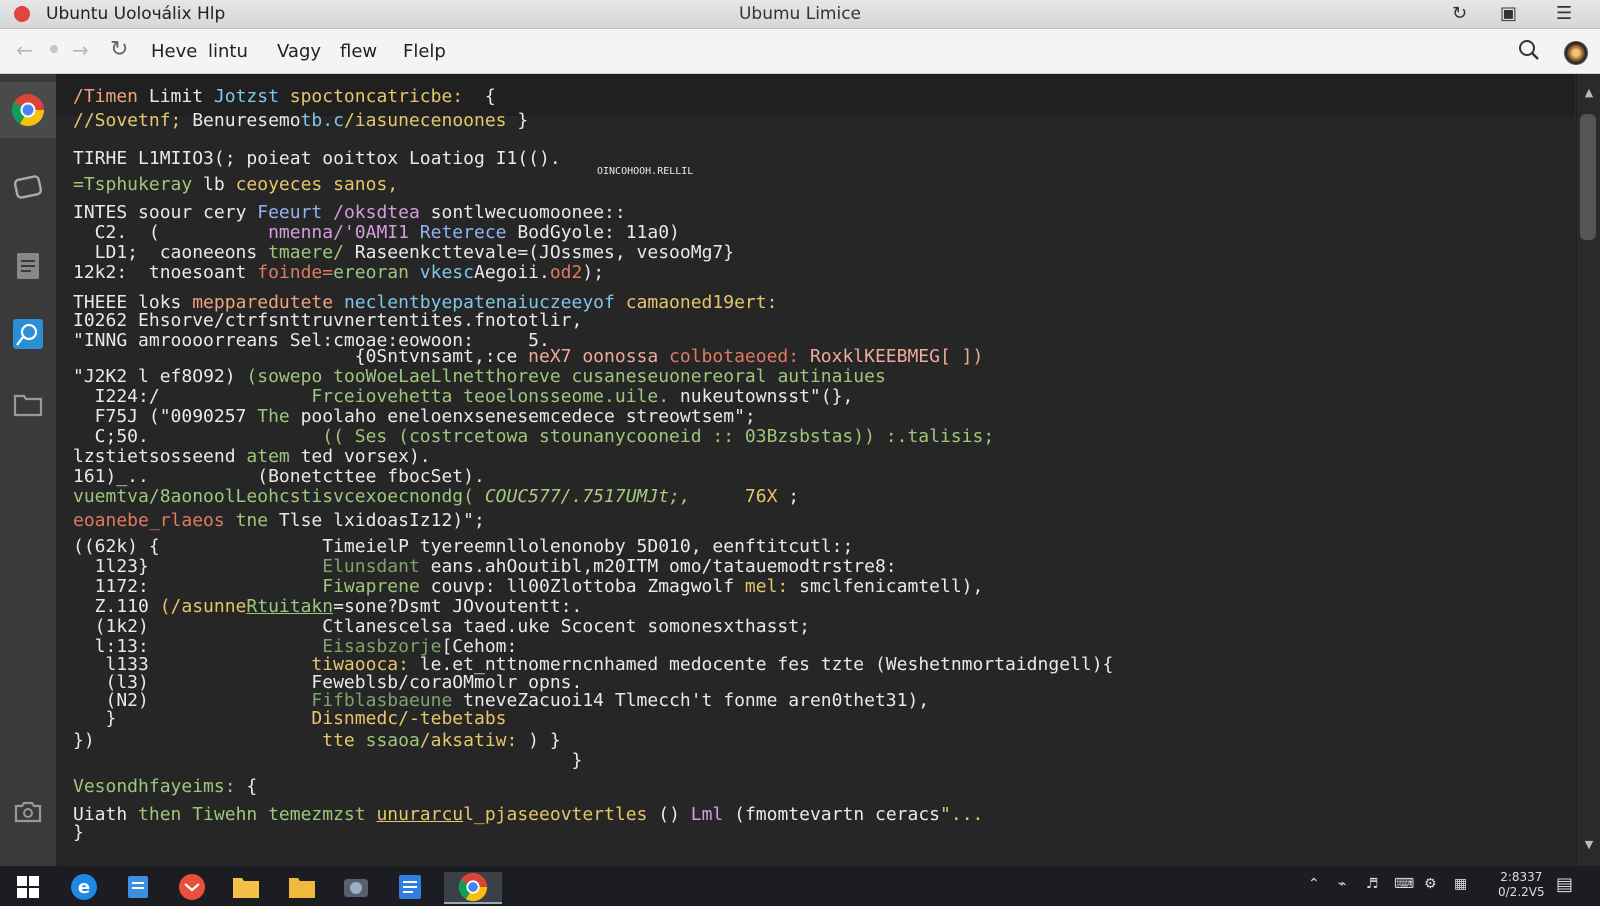 The width and height of the screenshot is (1600, 906). What do you see at coordinates (410, 887) in the screenshot?
I see `notes-app-icon` at bounding box center [410, 887].